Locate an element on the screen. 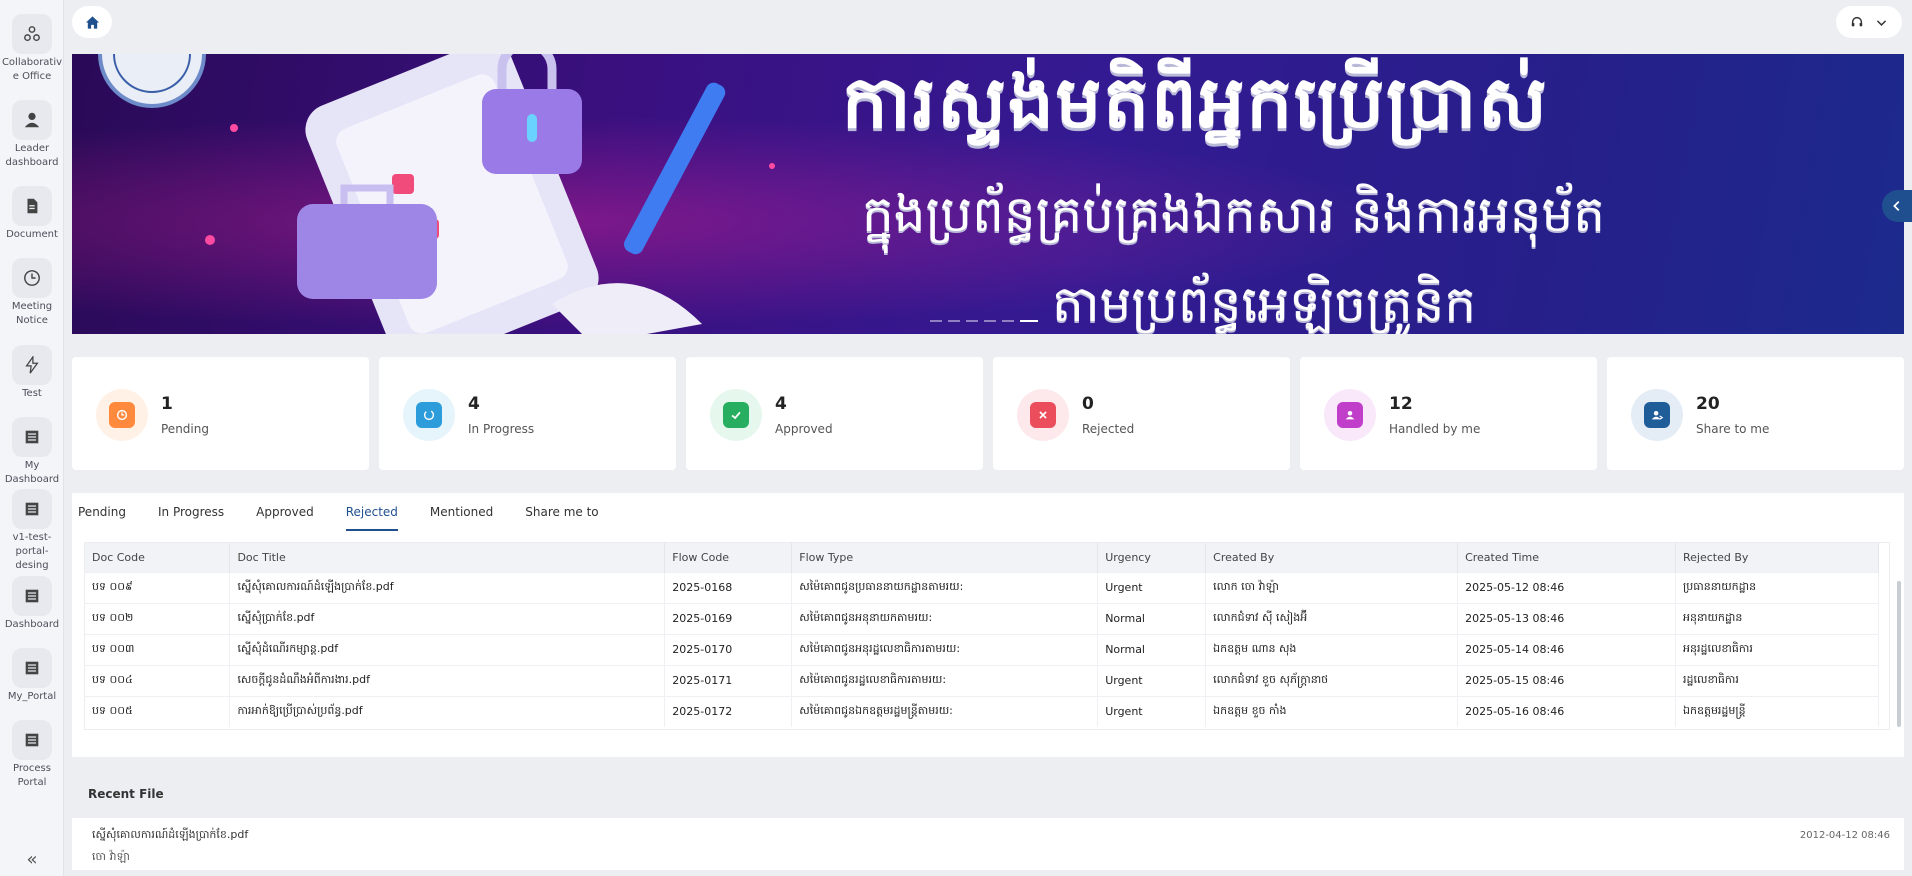 This screenshot has height=876, width=1912. table-scrollbar is located at coordinates (1899, 654).